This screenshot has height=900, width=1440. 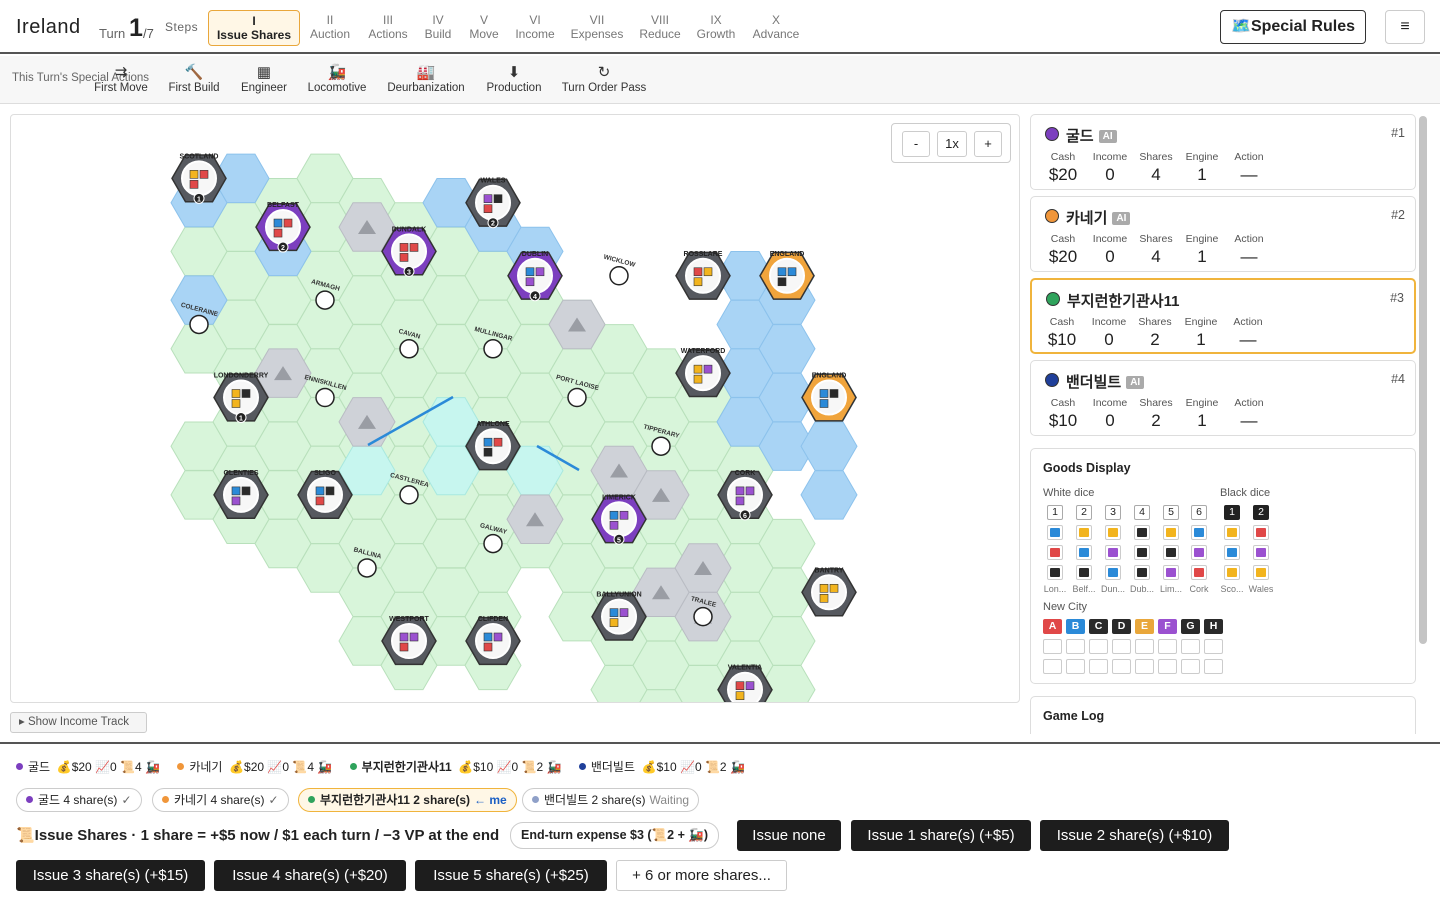 What do you see at coordinates (789, 835) in the screenshot?
I see `issue-none-button: Issue none` at bounding box center [789, 835].